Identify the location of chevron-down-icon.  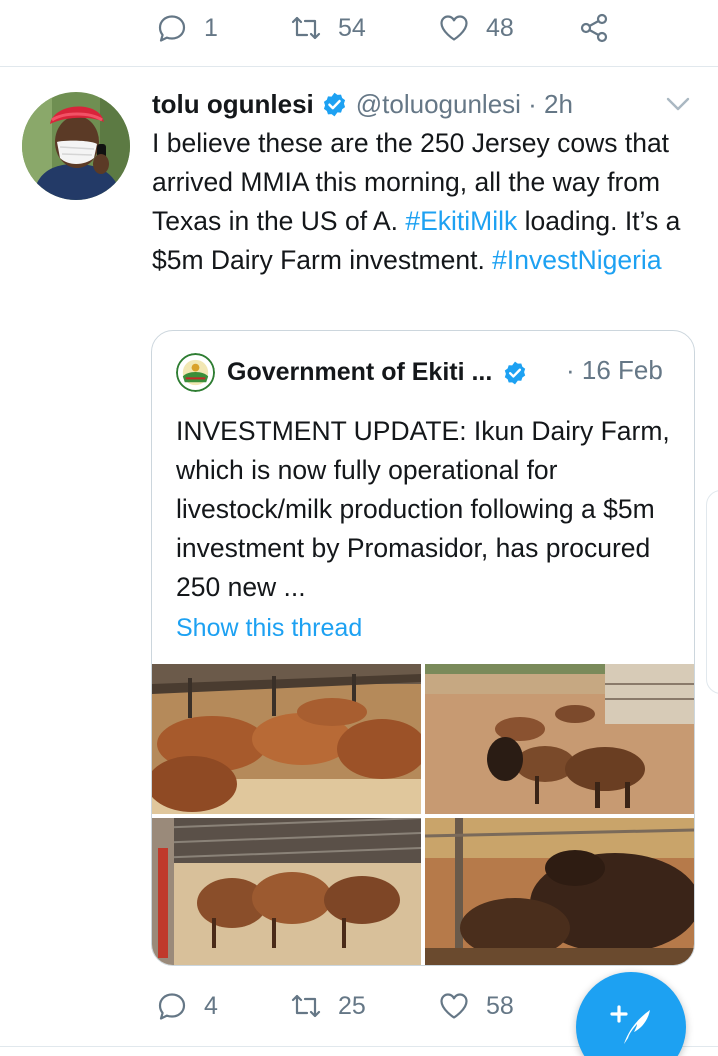
(678, 104).